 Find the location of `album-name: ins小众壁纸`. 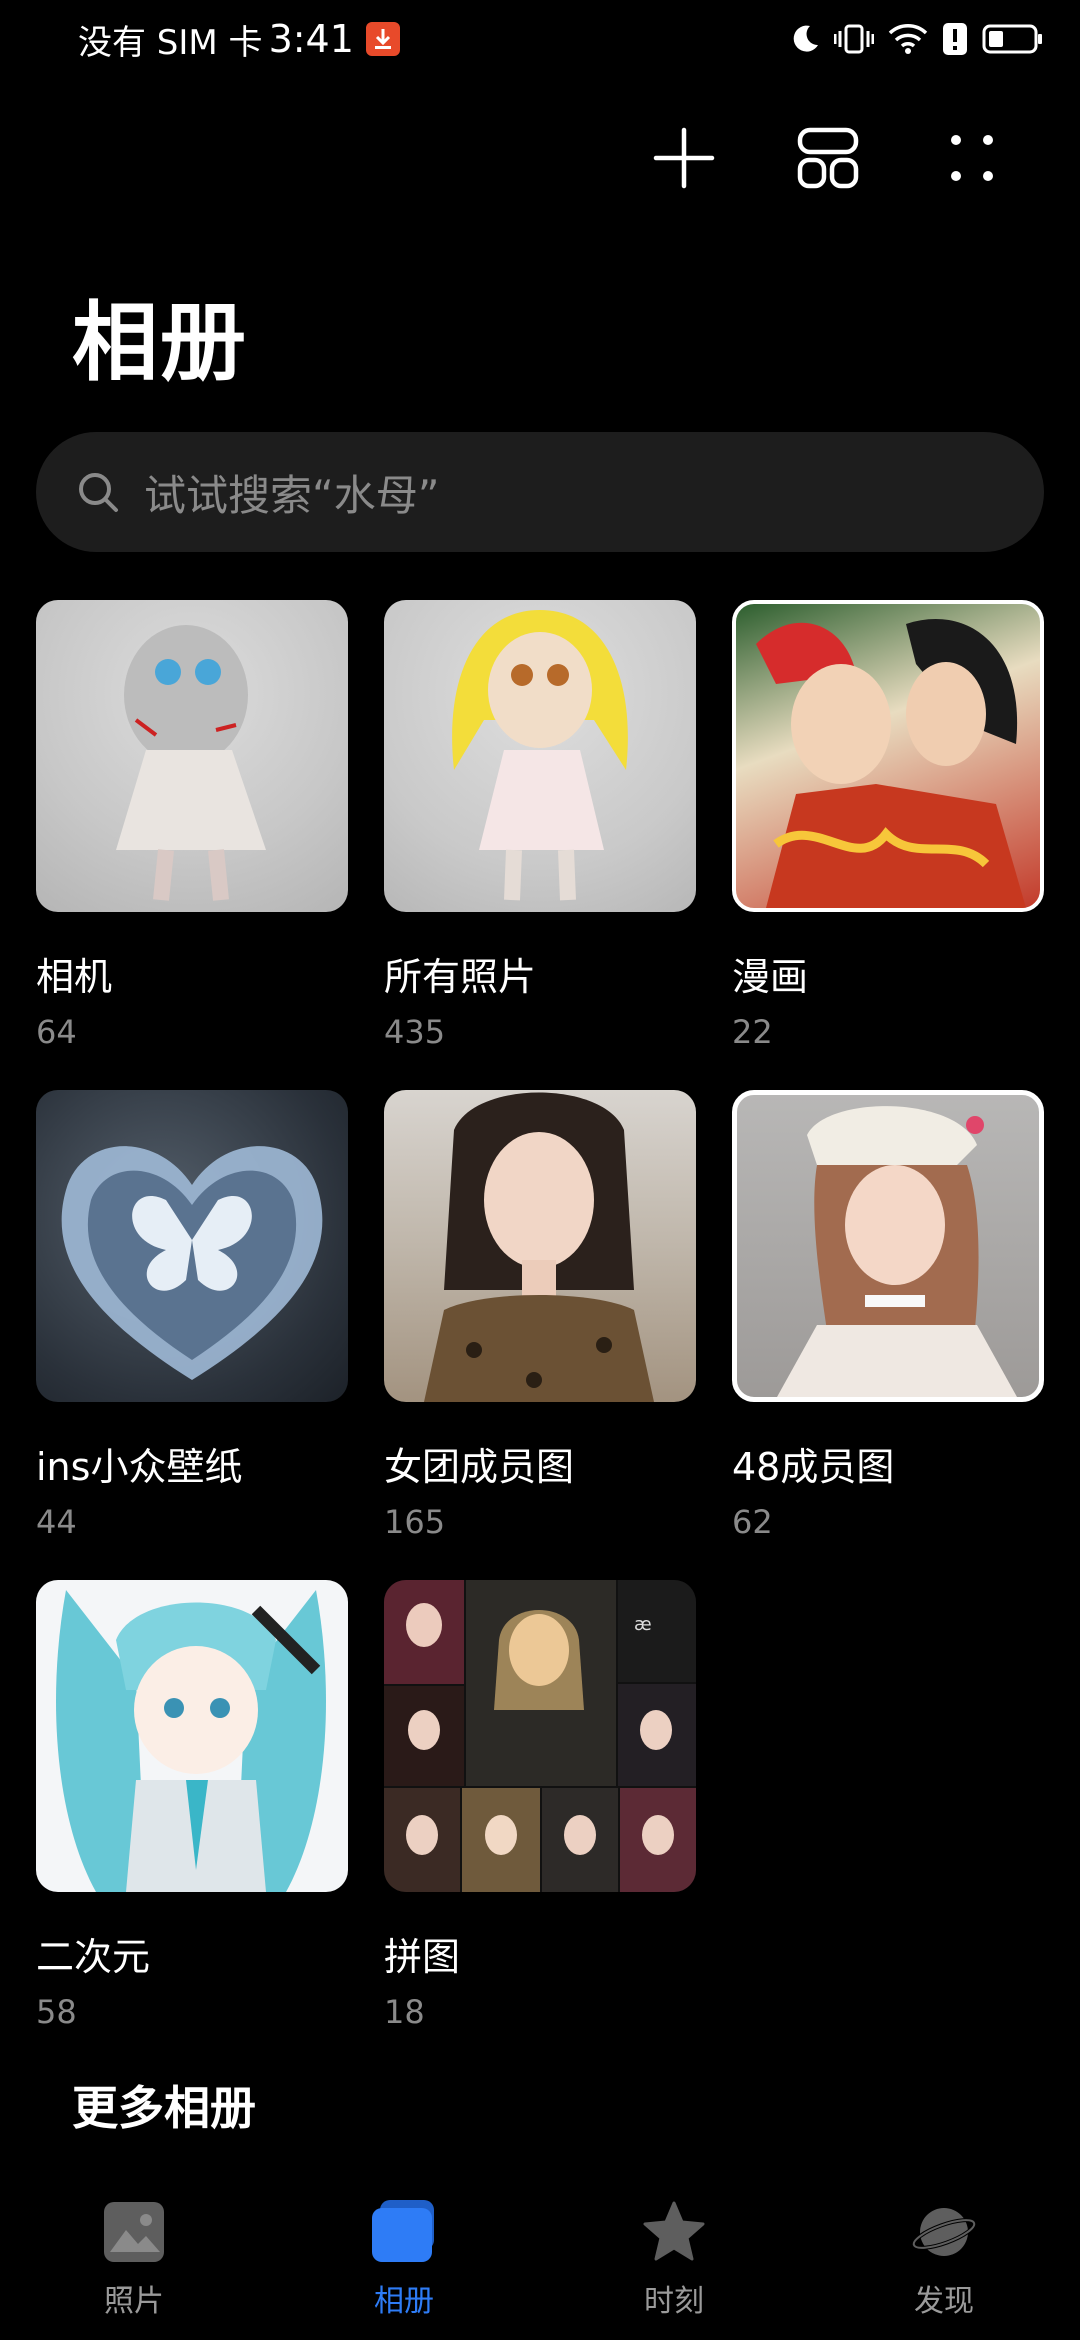

album-name: ins小众壁纸 is located at coordinates (139, 1467).